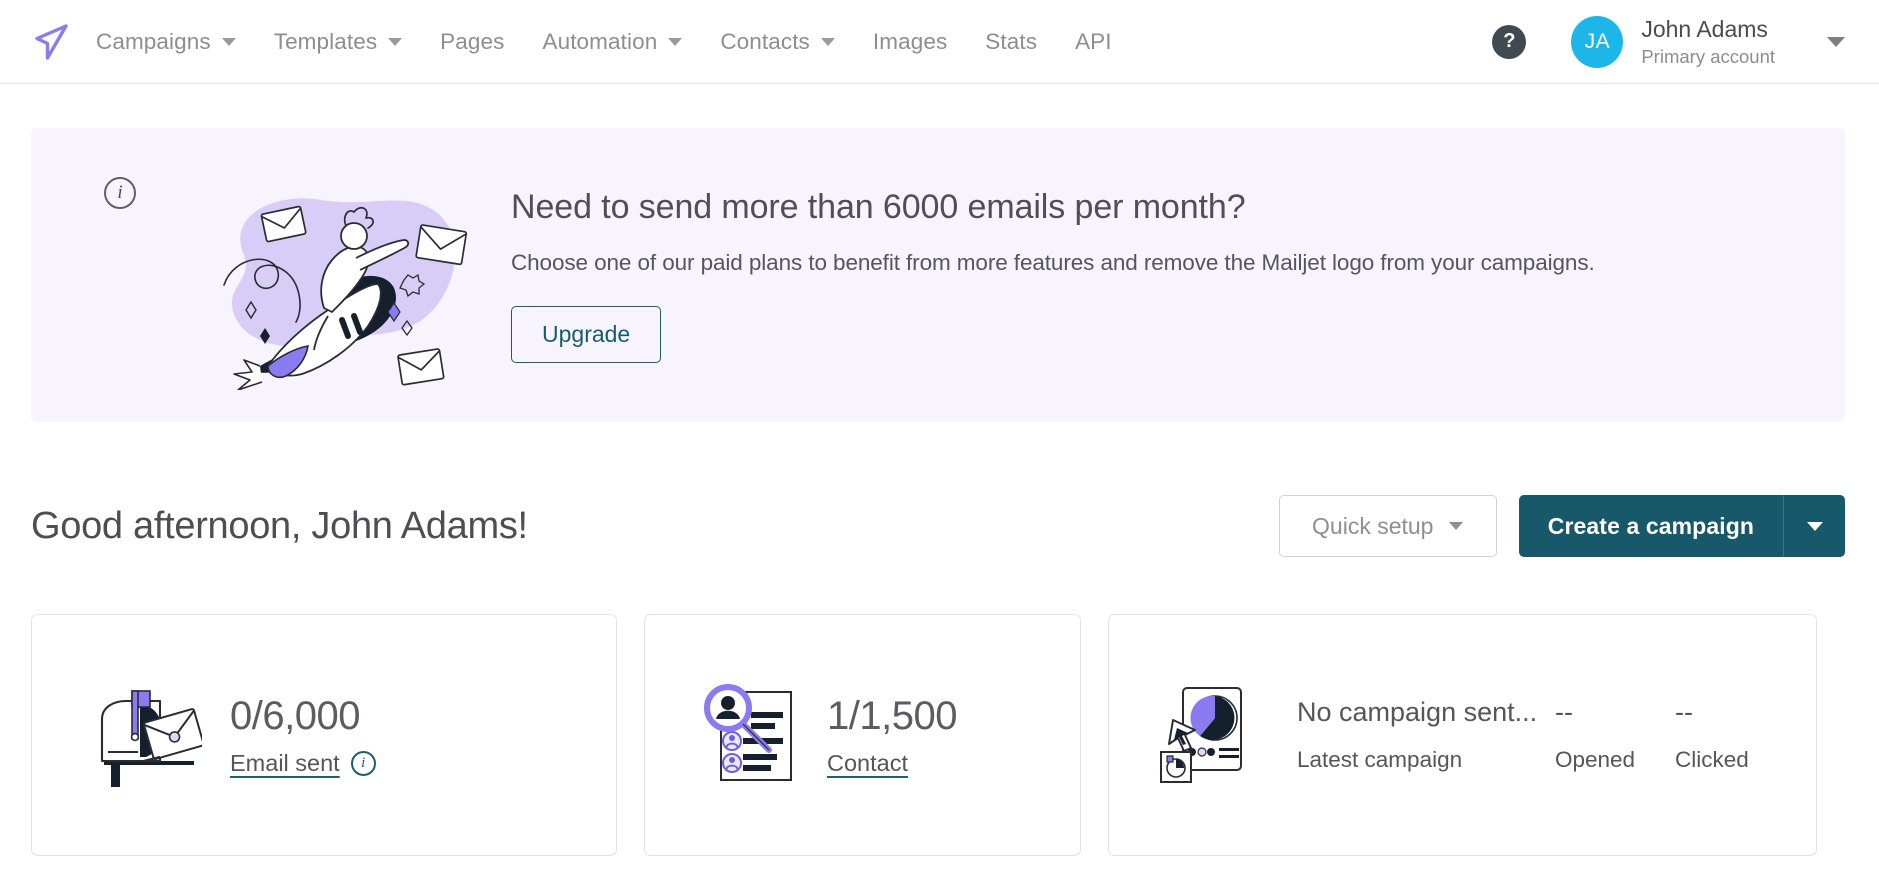 Image resolution: width=1879 pixels, height=872 pixels. I want to click on contacts-value: 1/1,500, so click(892, 715).